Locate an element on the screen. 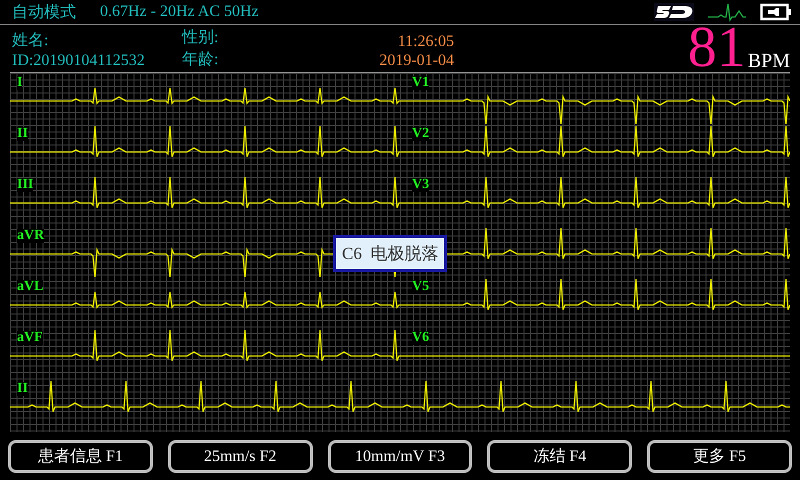 Image resolution: width=800 pixels, height=480 pixels. sd-card-icon is located at coordinates (674, 12).